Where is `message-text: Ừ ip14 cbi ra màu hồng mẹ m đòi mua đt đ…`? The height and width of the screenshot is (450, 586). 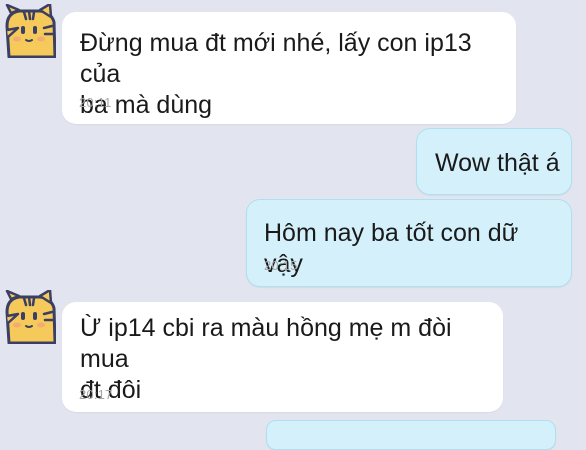
message-text: Ừ ip14 cbi ra màu hồng mẹ m đòi mua đt đ… is located at coordinates (266, 359).